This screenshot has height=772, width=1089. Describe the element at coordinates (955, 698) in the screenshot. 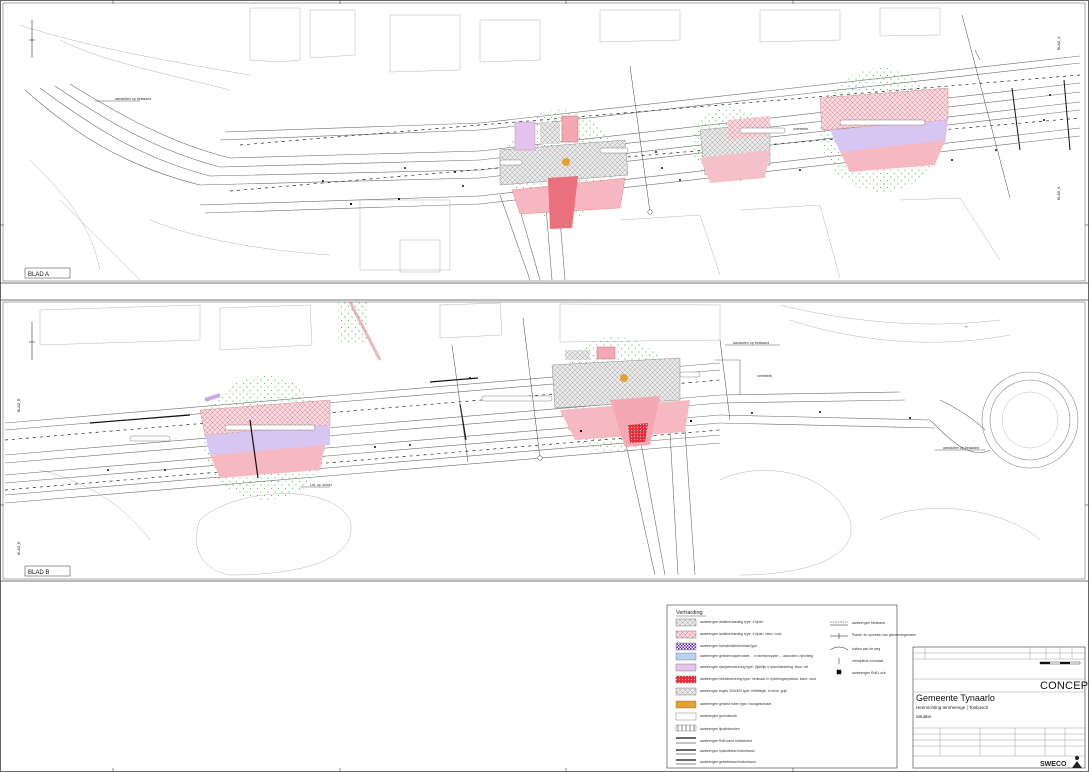

I see `client-name: Gemeente Tynaarlo` at that location.